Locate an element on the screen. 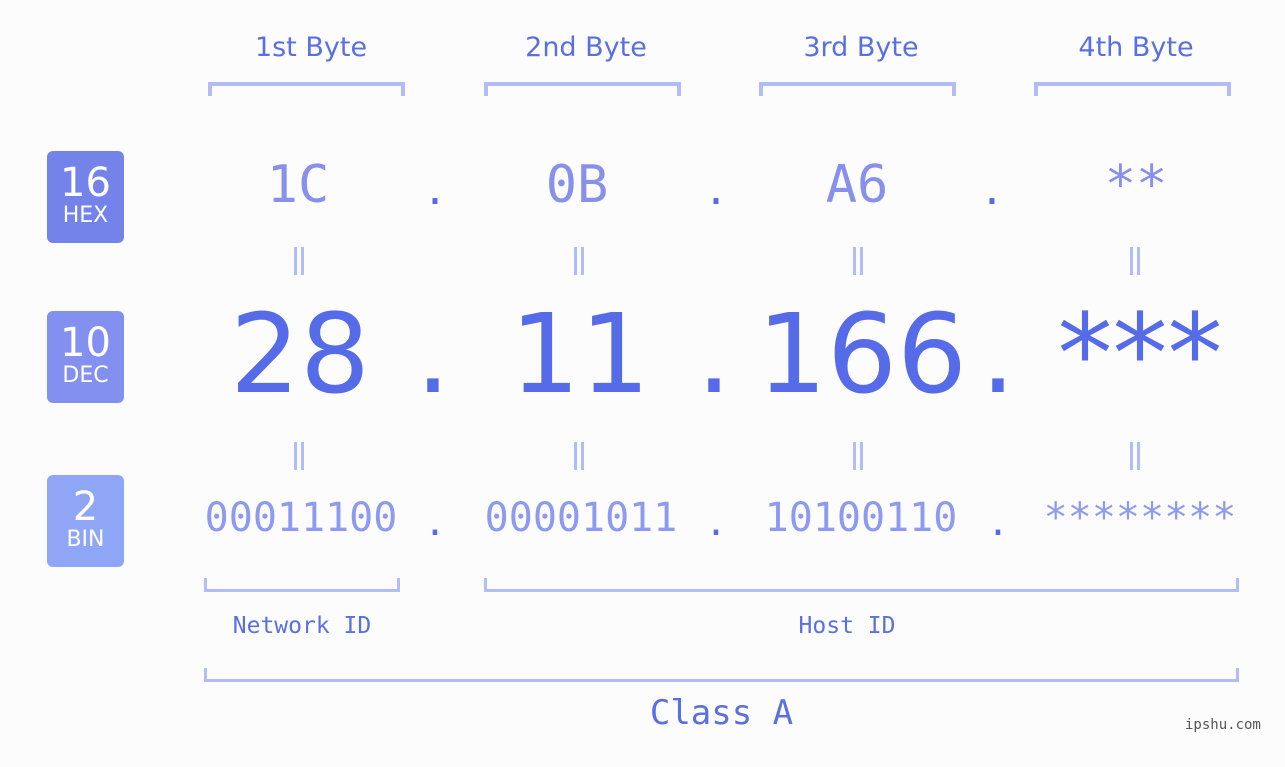 Image resolution: width=1285 pixels, height=767 pixels. dec-badge: 10 DEC is located at coordinates (85, 357).